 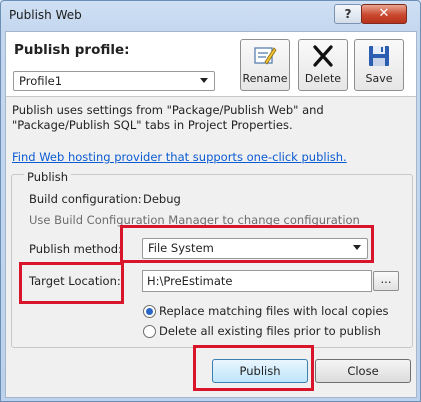 What do you see at coordinates (149, 331) in the screenshot?
I see `delete-existing-radio` at bounding box center [149, 331].